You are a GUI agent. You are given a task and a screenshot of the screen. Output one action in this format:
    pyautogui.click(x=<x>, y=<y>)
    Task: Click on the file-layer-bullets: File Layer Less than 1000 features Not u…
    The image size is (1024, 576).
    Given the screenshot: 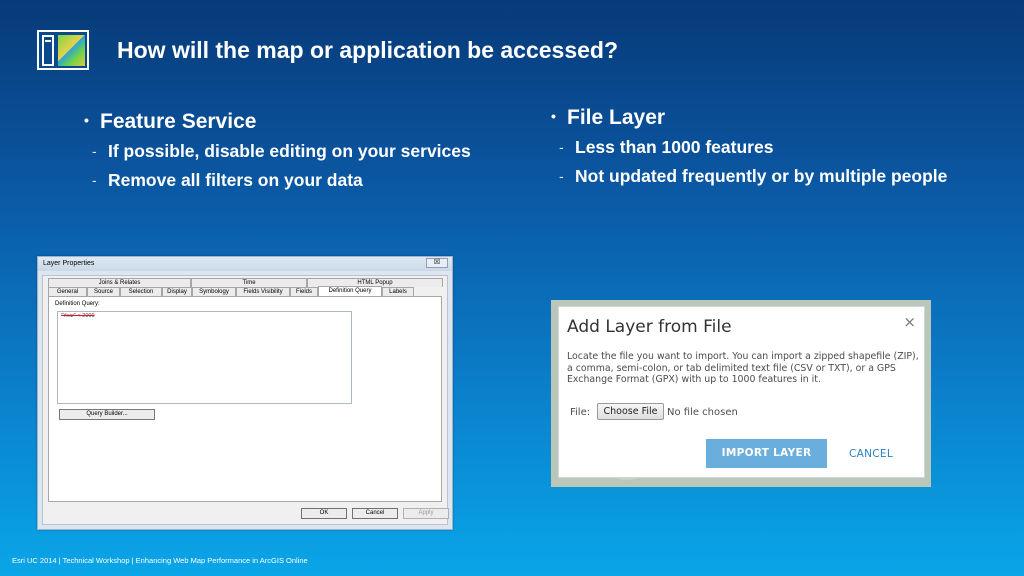 What is the action you would take?
    pyautogui.click(x=751, y=147)
    